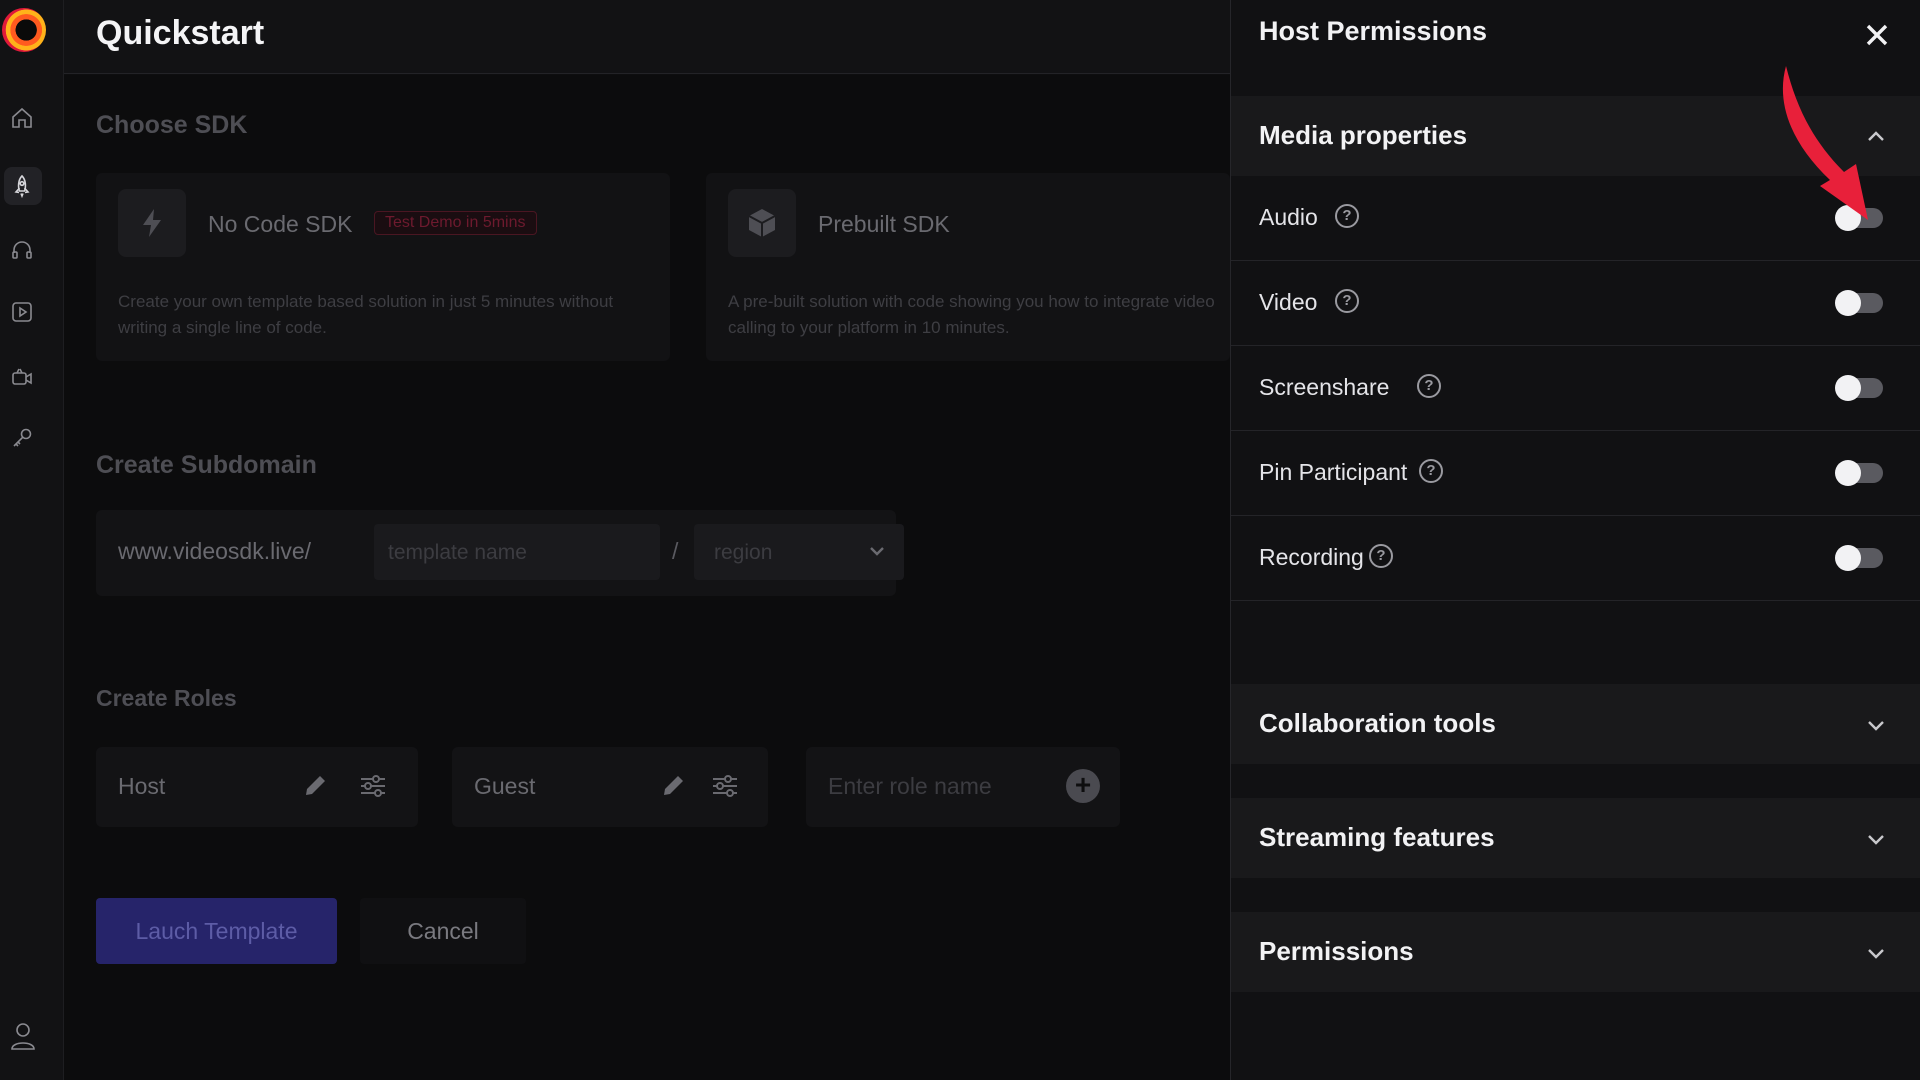  I want to click on cancel-button: Cancel, so click(443, 931).